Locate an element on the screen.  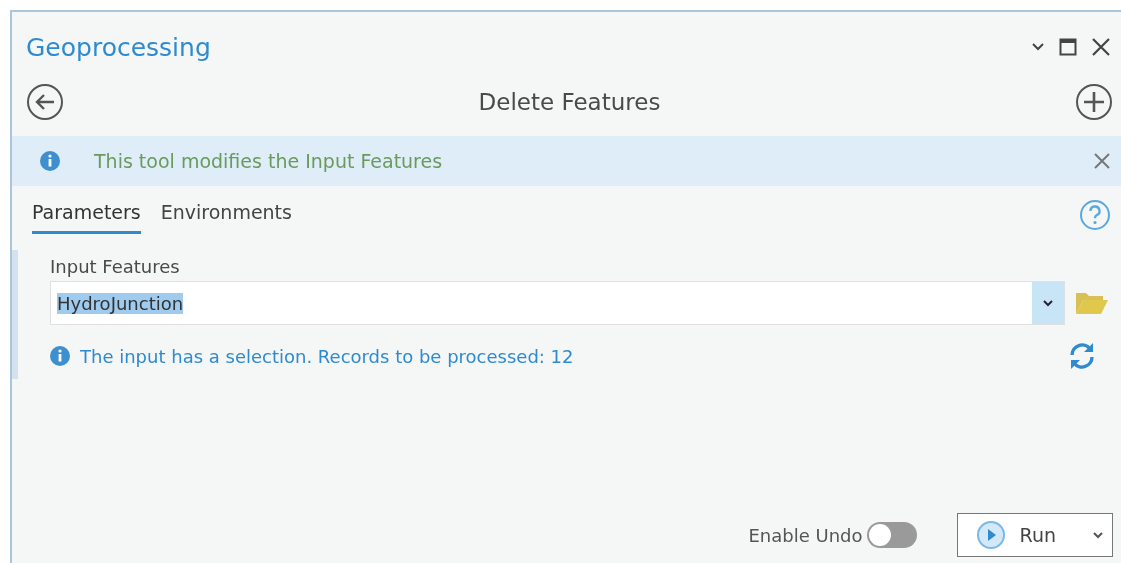
undo-label: Enable Undo is located at coordinates (805, 535).